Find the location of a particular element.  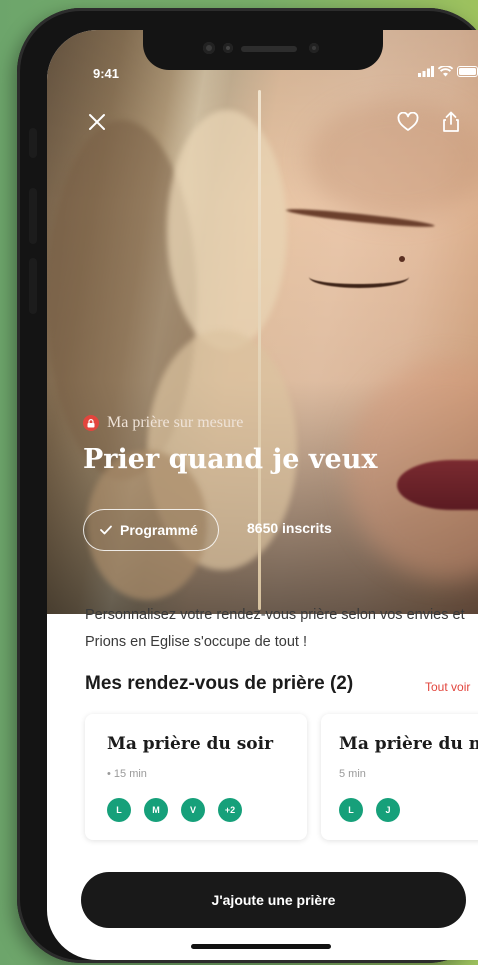

page-title: Prier quand je veux is located at coordinates (230, 459).